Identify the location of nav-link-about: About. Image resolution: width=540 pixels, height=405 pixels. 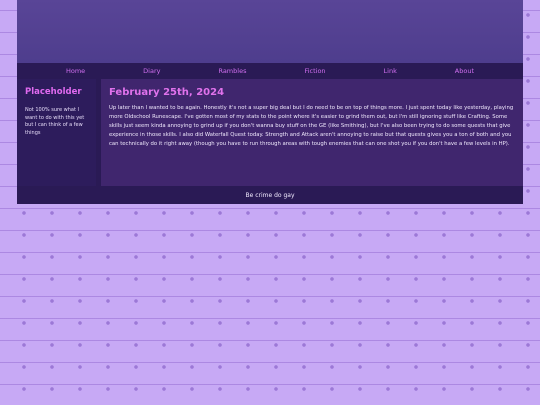
(464, 71).